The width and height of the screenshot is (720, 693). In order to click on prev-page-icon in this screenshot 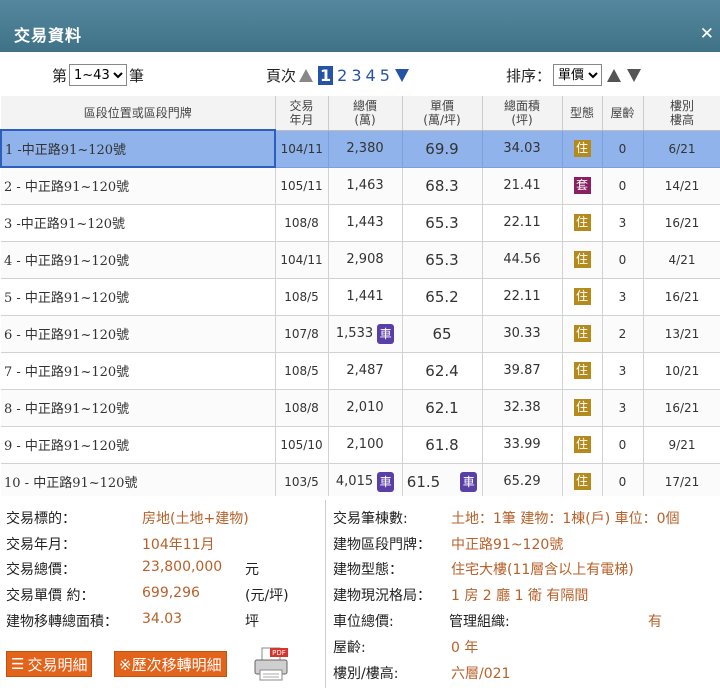, I will do `click(306, 75)`.